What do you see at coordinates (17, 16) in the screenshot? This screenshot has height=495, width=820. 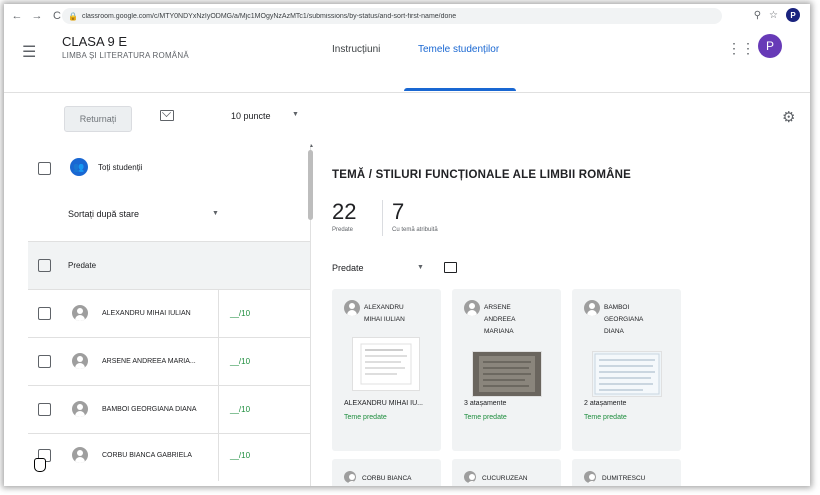 I see `back-icon: ←` at bounding box center [17, 16].